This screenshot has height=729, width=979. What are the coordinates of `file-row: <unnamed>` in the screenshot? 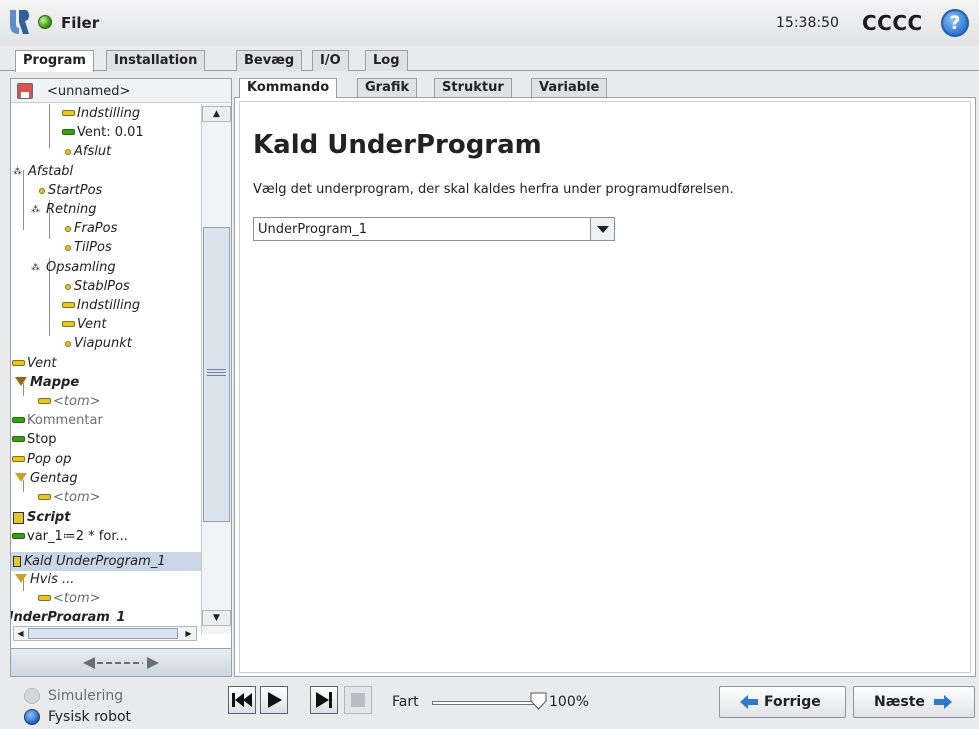 It's located at (121, 91).